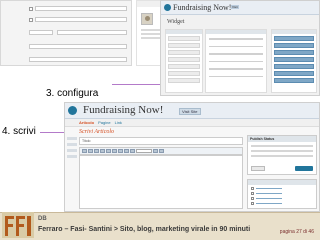 The width and height of the screenshot is (320, 240). I want to click on available-widgets-panel, so click(184, 61).